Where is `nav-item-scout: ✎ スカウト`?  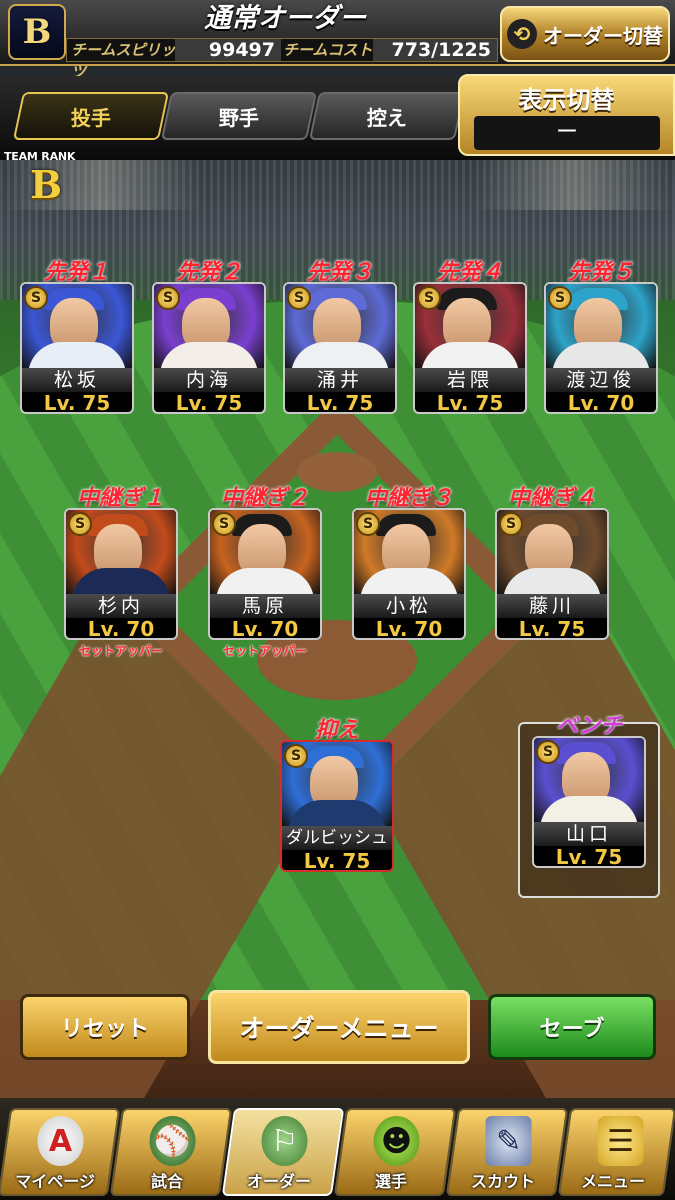
nav-item-scout: ✎ スカウト is located at coordinates (507, 1152).